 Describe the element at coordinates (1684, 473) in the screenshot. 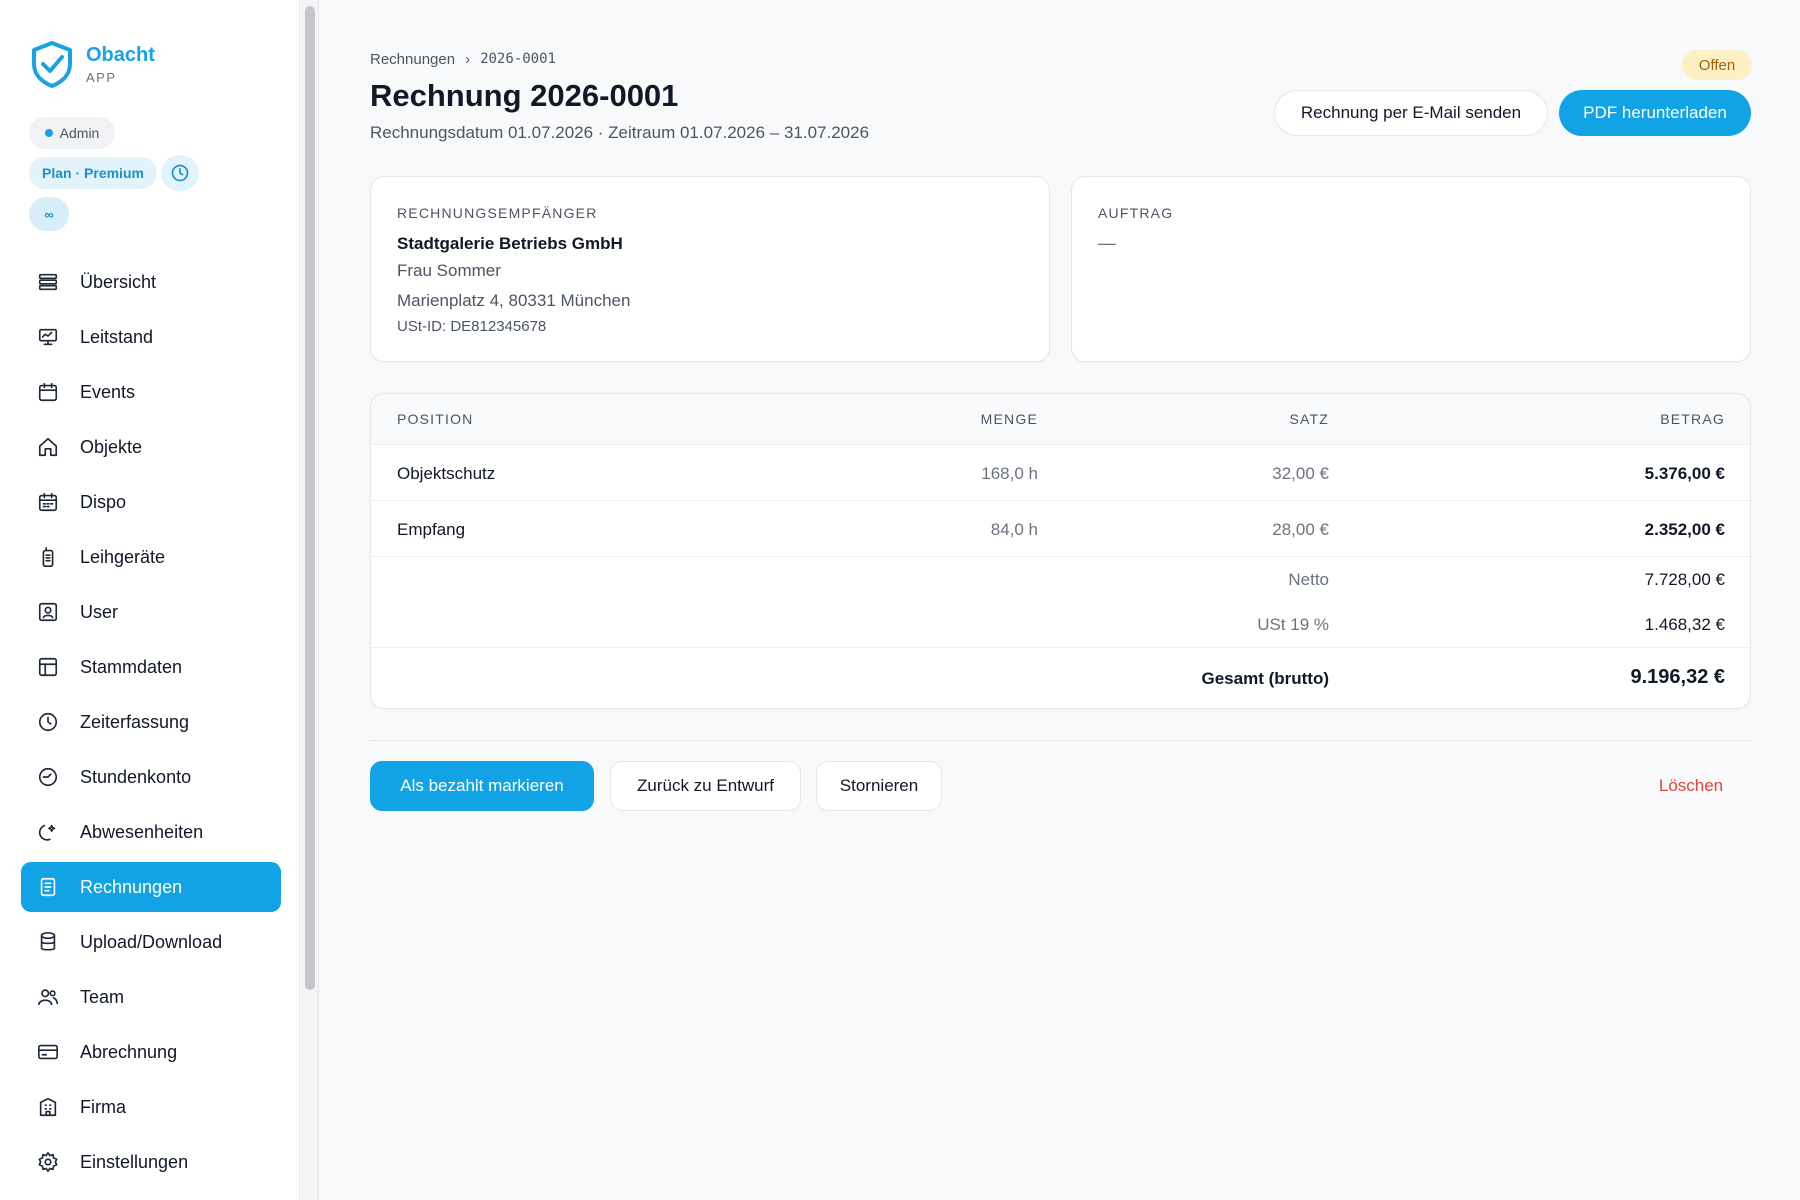

I see `cell-betrag: 5.376,00 €` at that location.